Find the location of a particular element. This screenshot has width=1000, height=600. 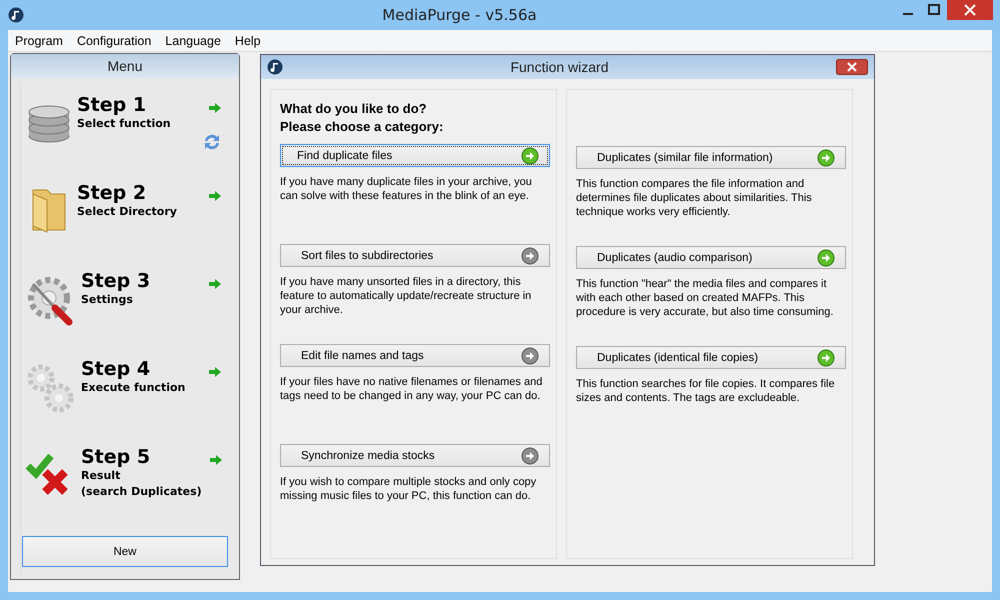

refresh-icon is located at coordinates (212, 142).